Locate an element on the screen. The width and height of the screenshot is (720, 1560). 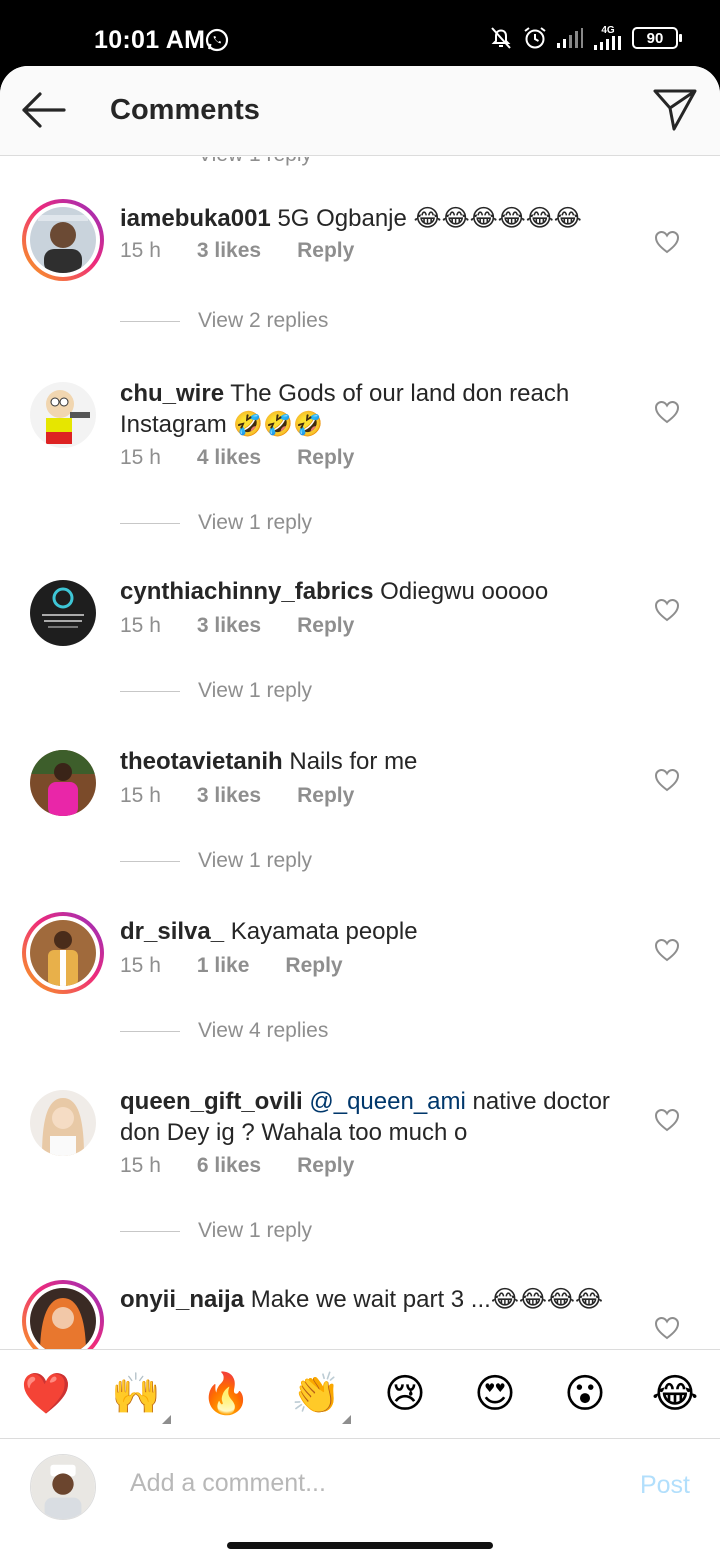
battery-icon: 90 is located at coordinates (657, 38).